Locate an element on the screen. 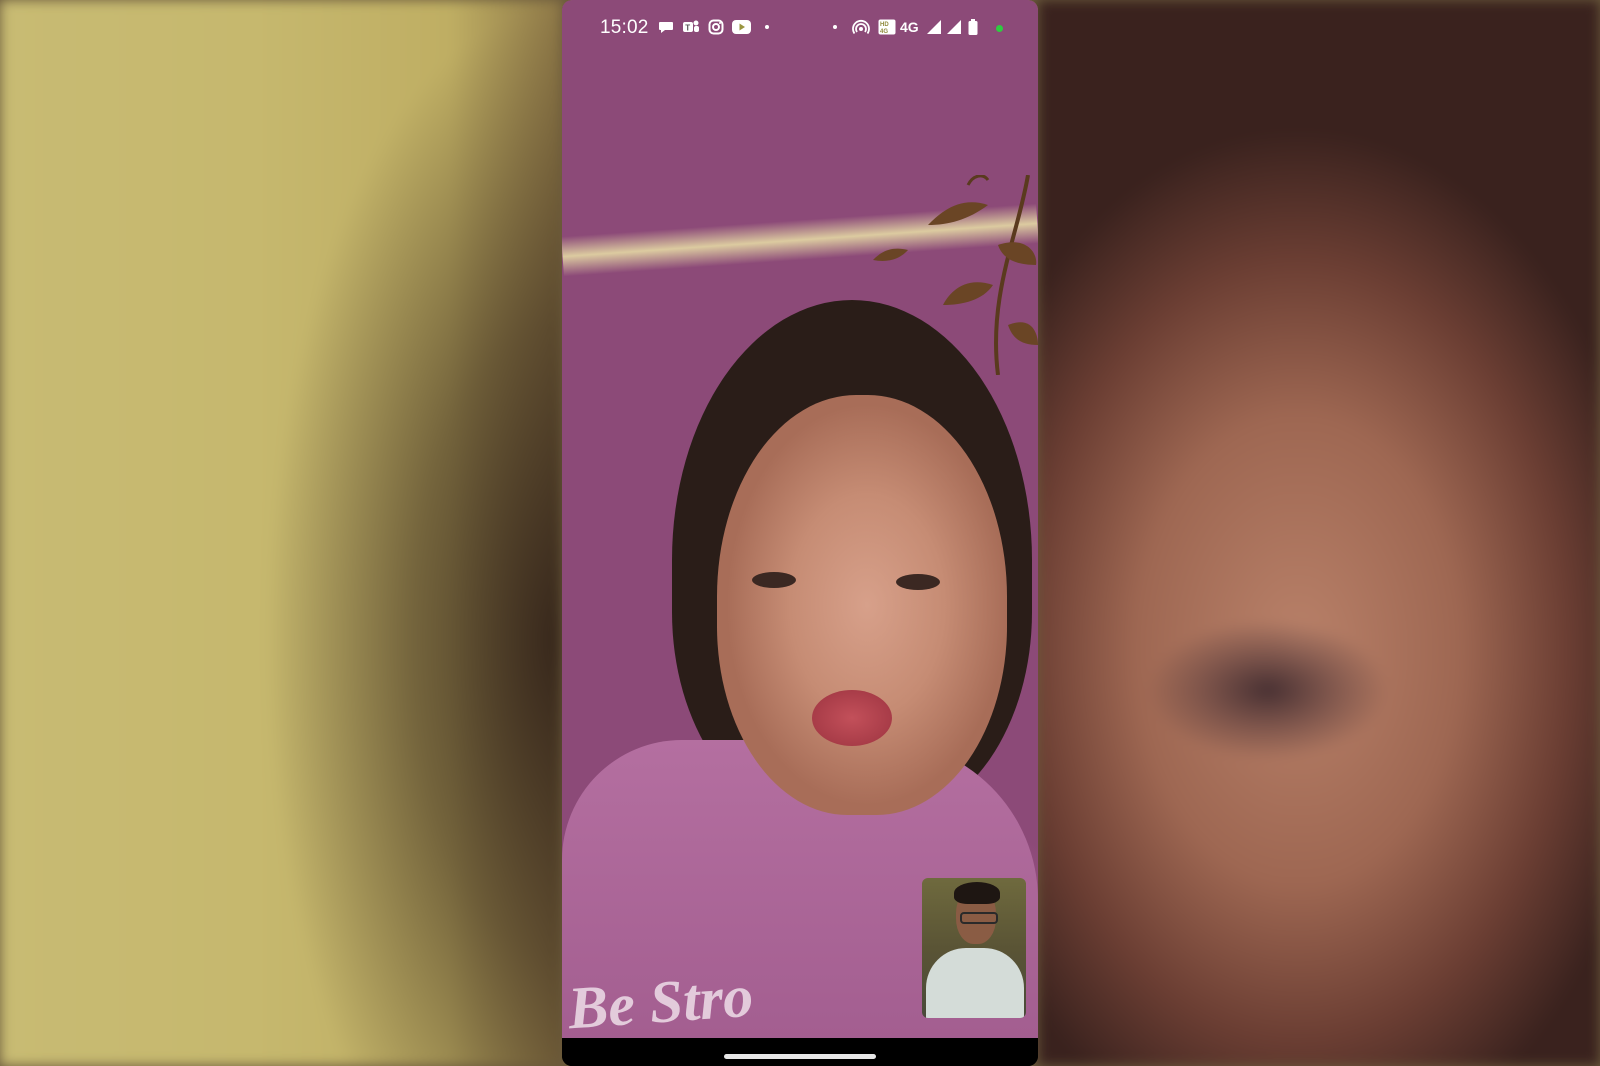 This screenshot has width=1600, height=1066. right-eye is located at coordinates (918, 582).